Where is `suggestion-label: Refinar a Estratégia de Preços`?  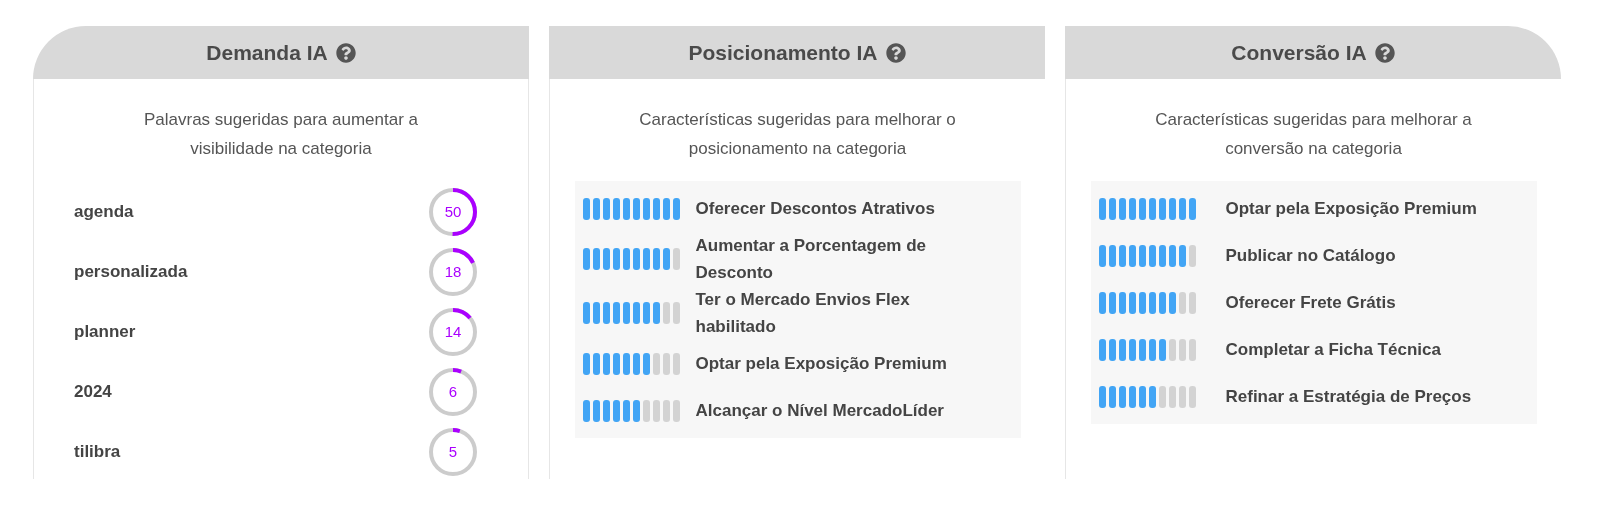
suggestion-label: Refinar a Estratégia de Preços is located at coordinates (1348, 397).